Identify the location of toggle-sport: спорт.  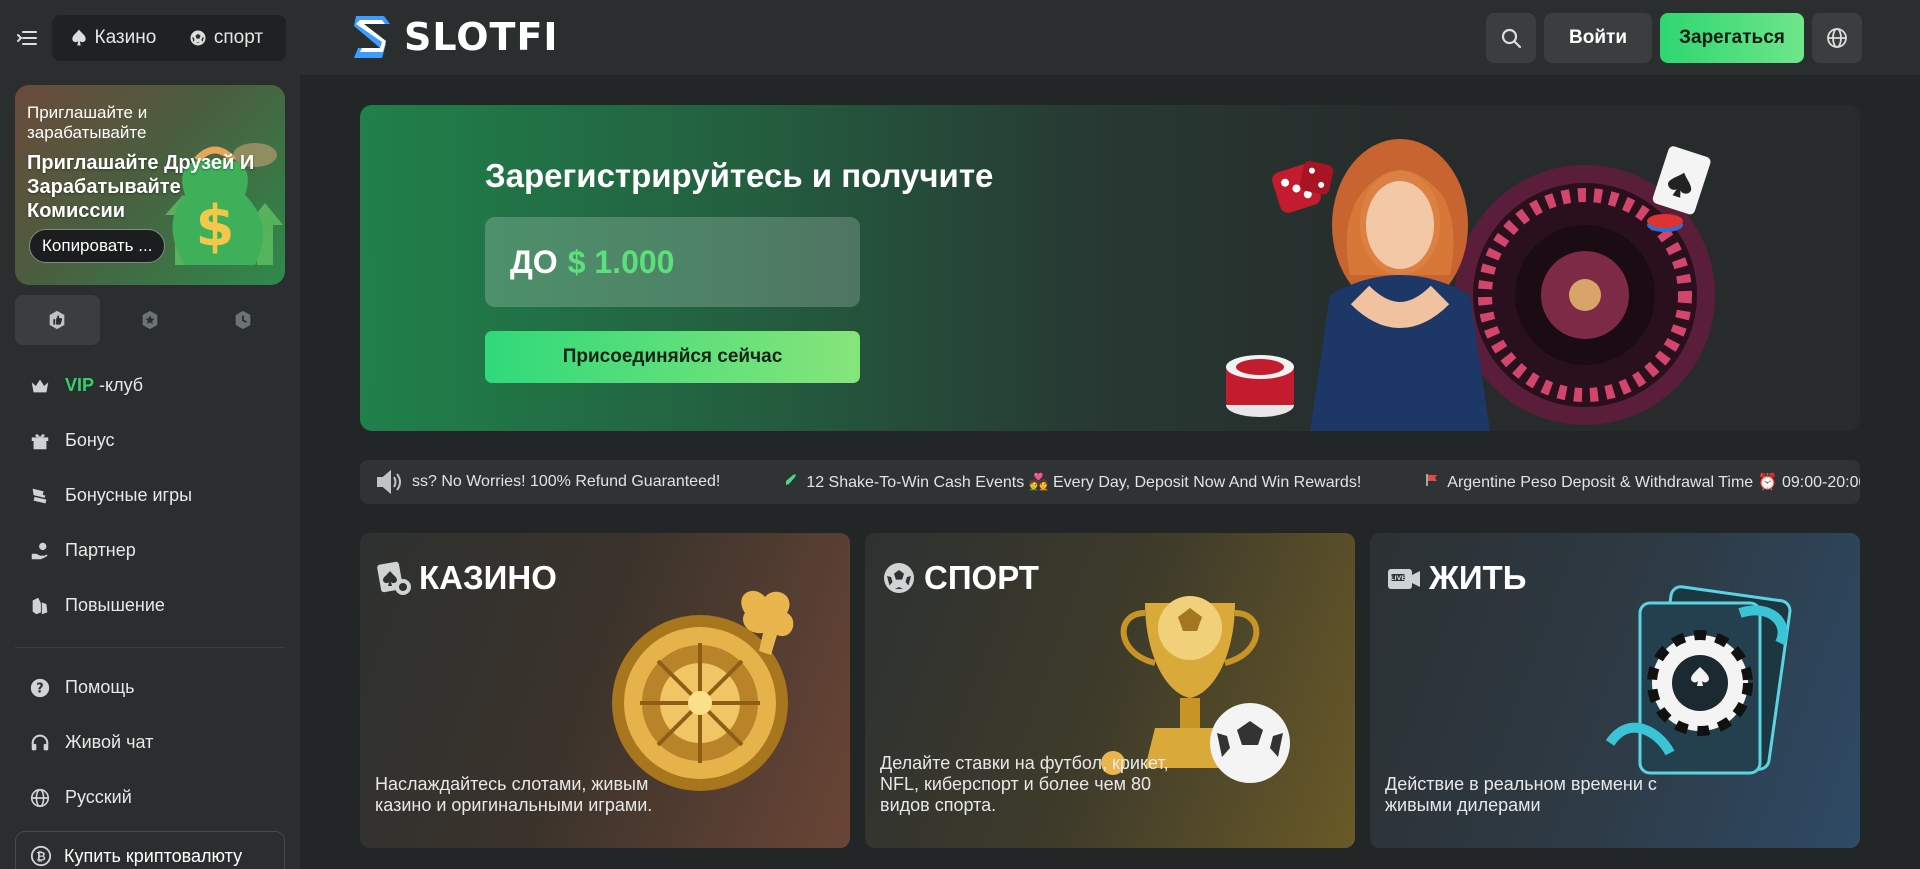
(225, 38).